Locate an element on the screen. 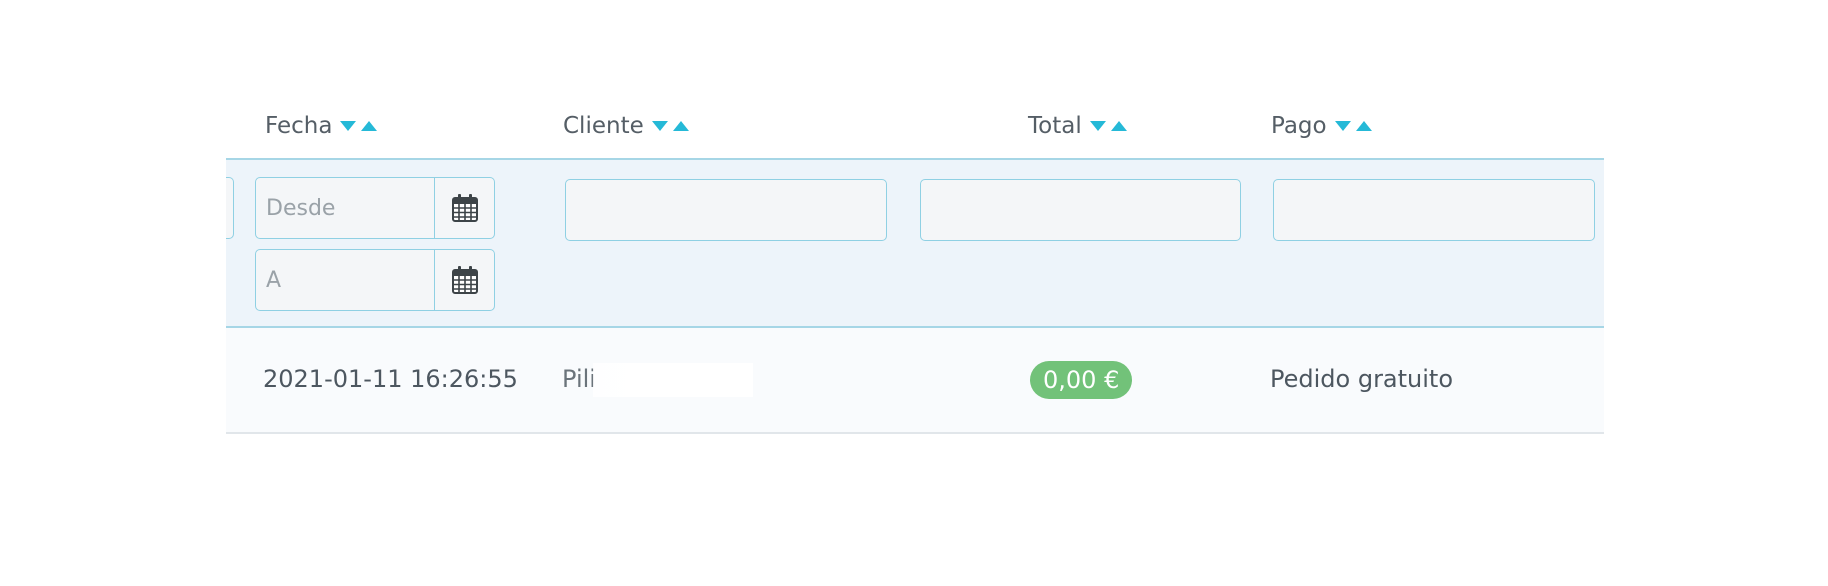 The width and height of the screenshot is (1828, 586). date-from-calendar-button is located at coordinates (465, 208).